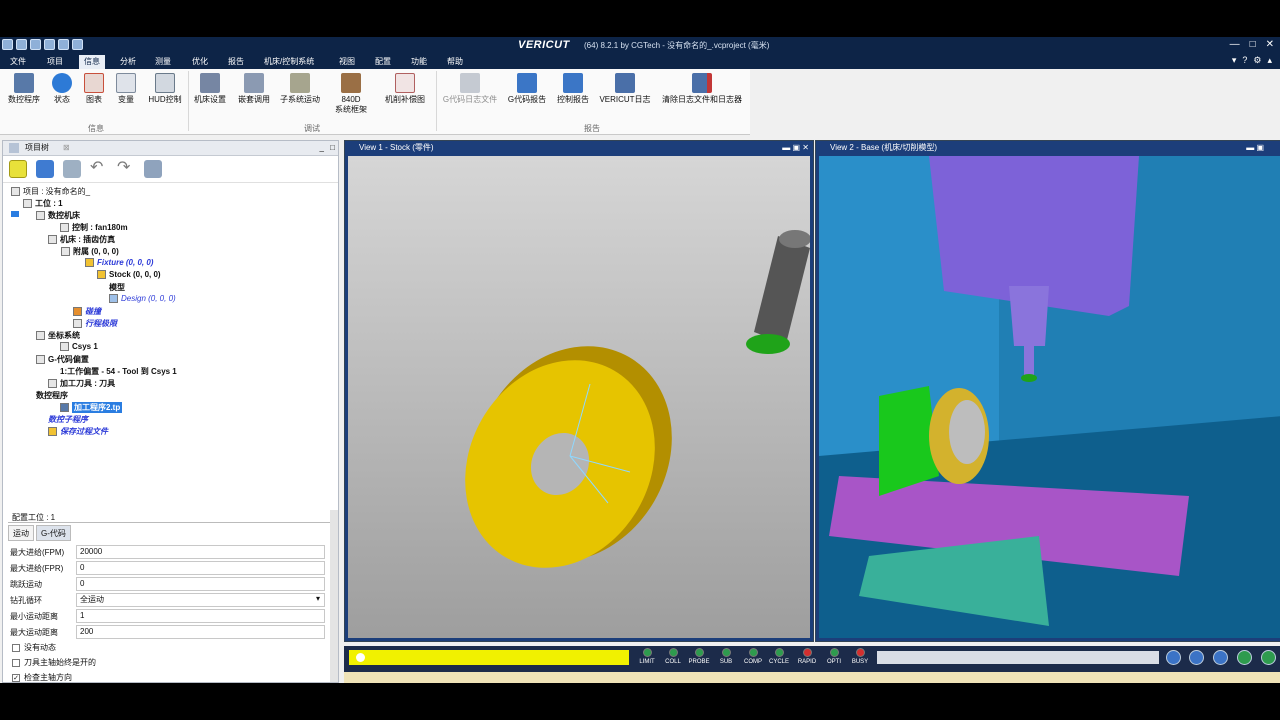 This screenshot has height=720, width=1280. I want to click on tree-node: 项目 : 没有命名的_, so click(50, 191).